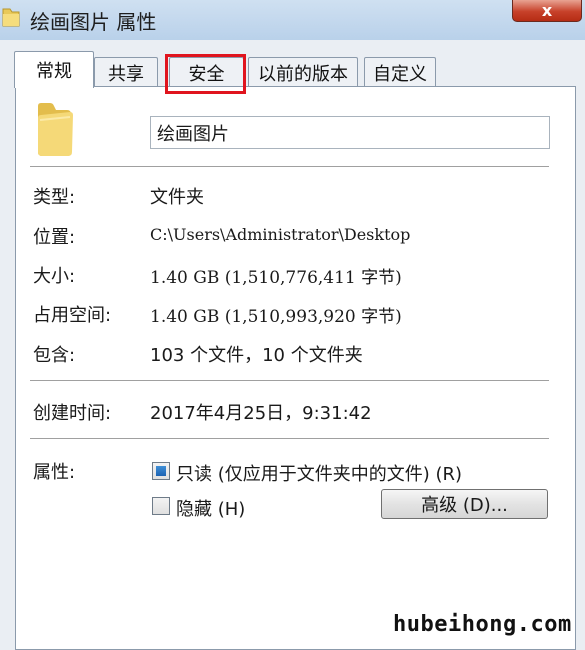 This screenshot has width=585, height=650. Describe the element at coordinates (276, 278) in the screenshot. I see `size-value: 1.40 GB (1,510,776,411 字节)` at that location.